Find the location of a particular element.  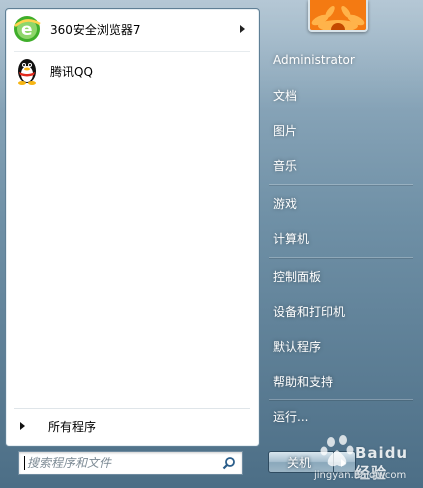

user-picture is located at coordinates (338, 16).